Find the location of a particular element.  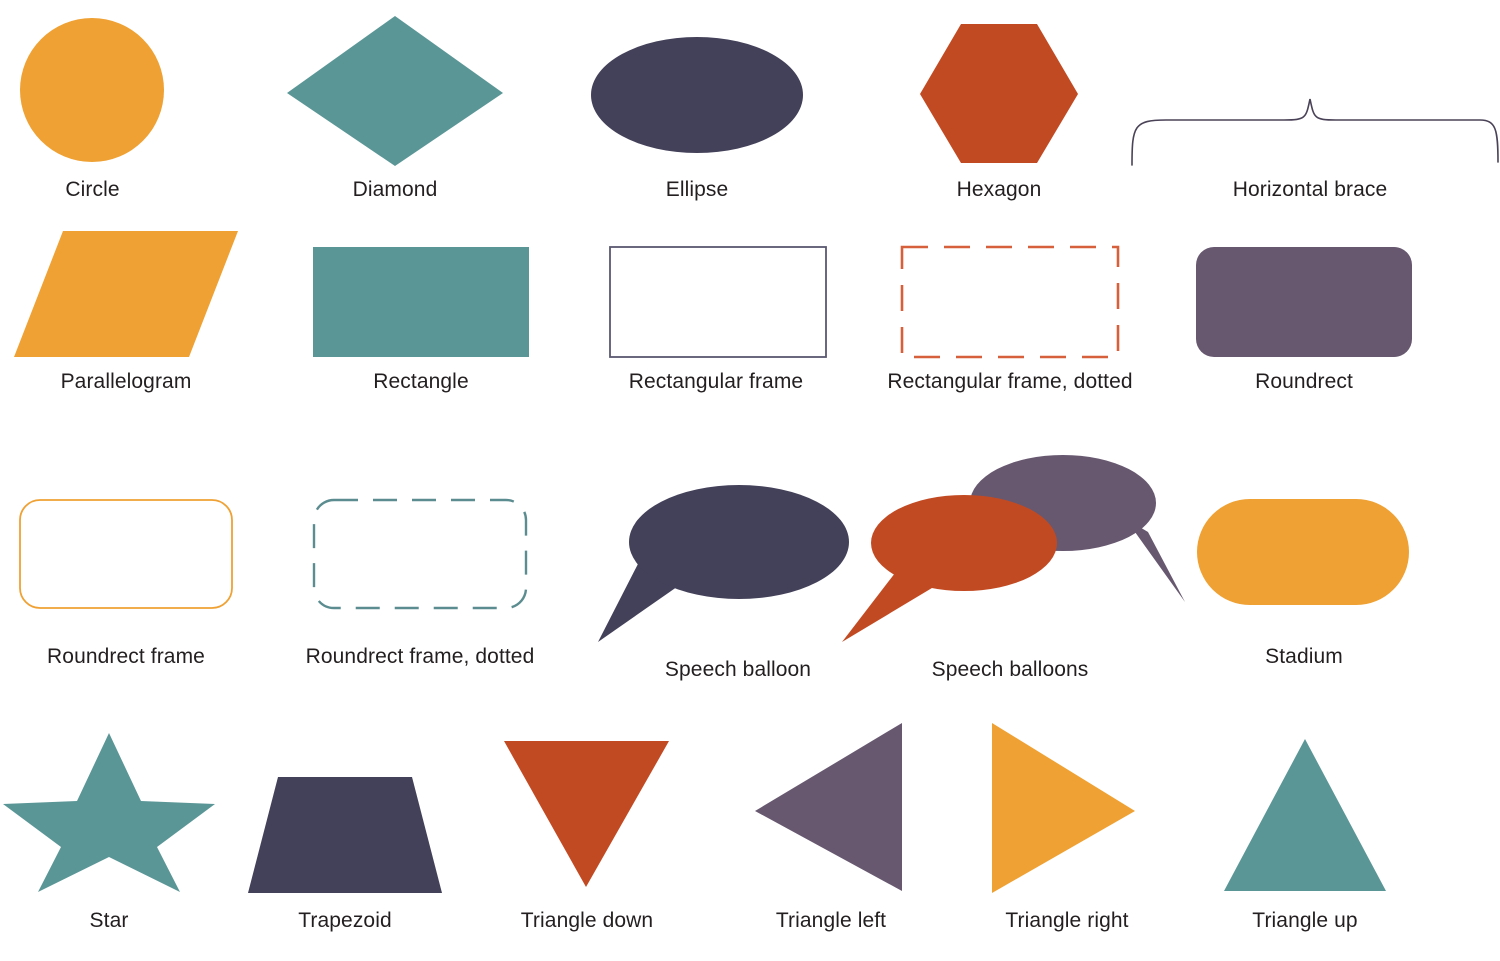

shape-item-diamond: Diamond is located at coordinates (395, 115).